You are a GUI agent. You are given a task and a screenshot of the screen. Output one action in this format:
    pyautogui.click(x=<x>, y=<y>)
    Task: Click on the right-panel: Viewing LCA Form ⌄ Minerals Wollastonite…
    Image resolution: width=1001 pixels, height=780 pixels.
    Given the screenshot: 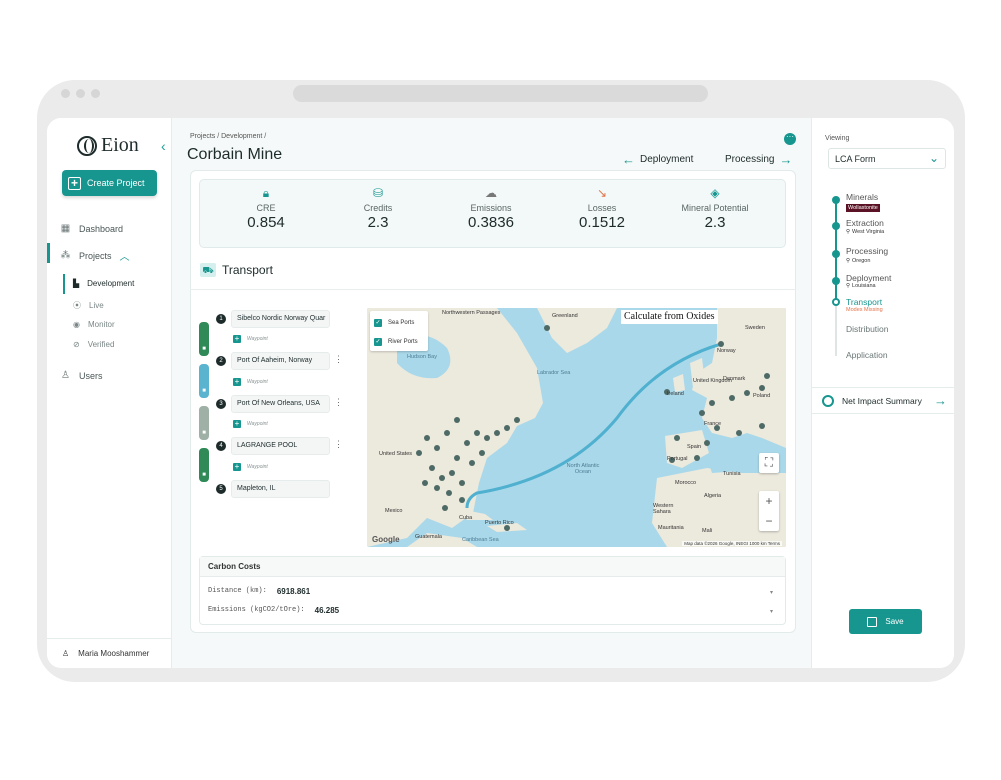 What is the action you would take?
    pyautogui.click(x=882, y=393)
    